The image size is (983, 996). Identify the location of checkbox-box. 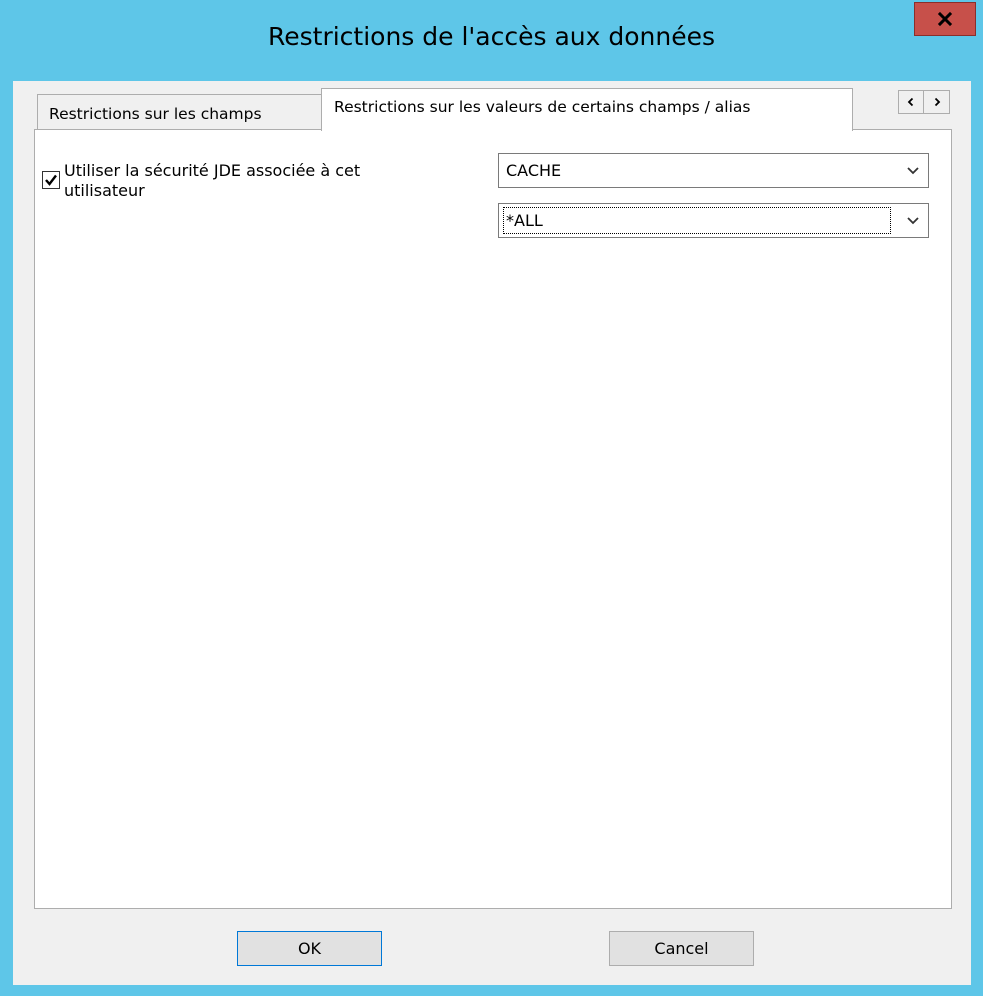
(51, 180).